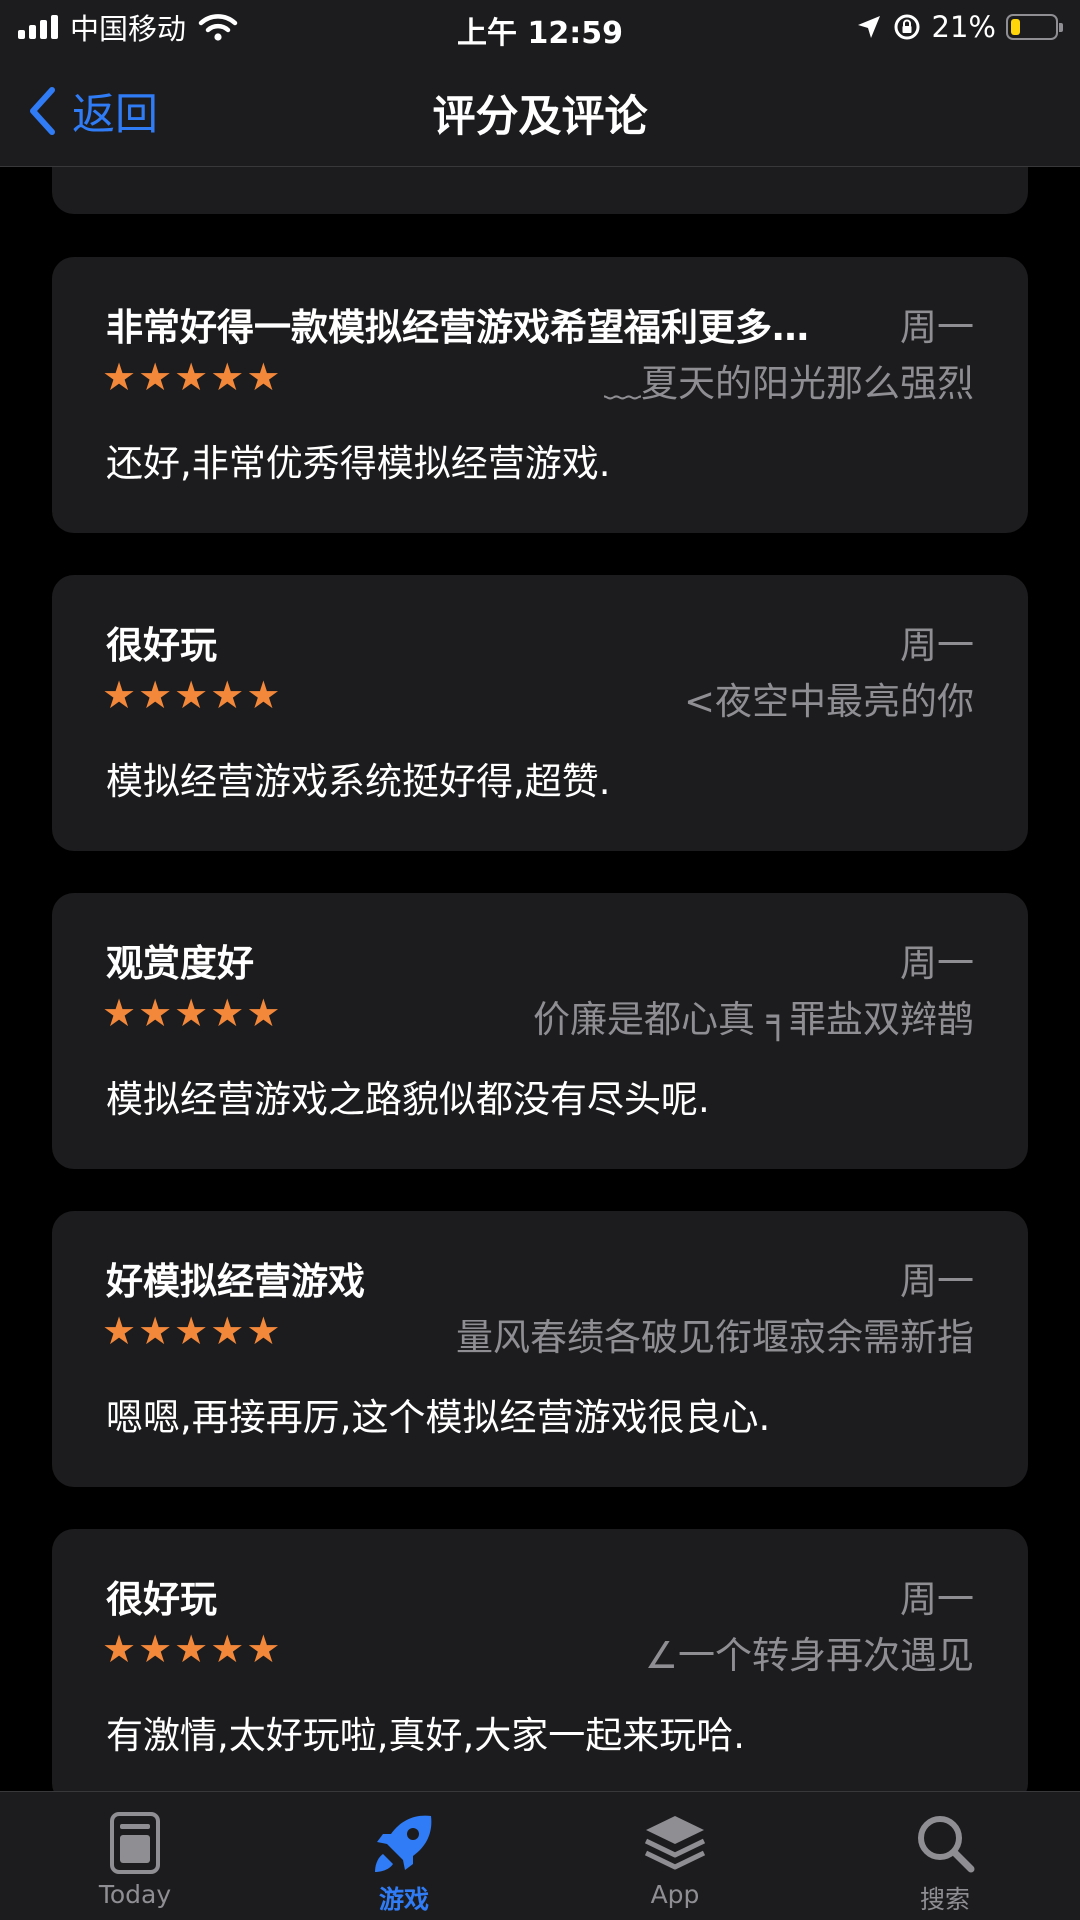 This screenshot has height=1920, width=1080. Describe the element at coordinates (963, 27) in the screenshot. I see `battery-percent: 21%` at that location.